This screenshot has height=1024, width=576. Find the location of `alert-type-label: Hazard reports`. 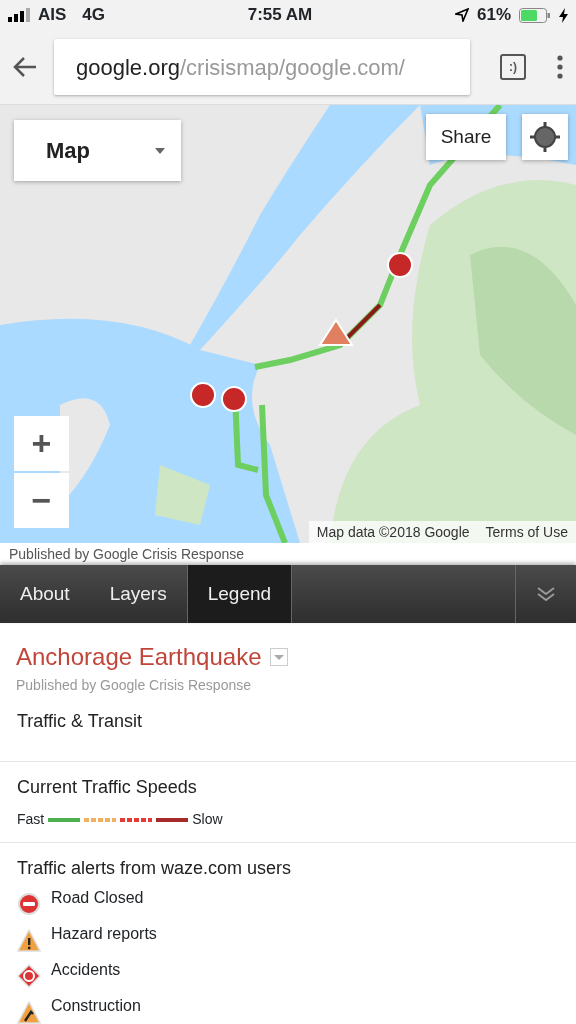

alert-type-label: Hazard reports is located at coordinates (104, 934).